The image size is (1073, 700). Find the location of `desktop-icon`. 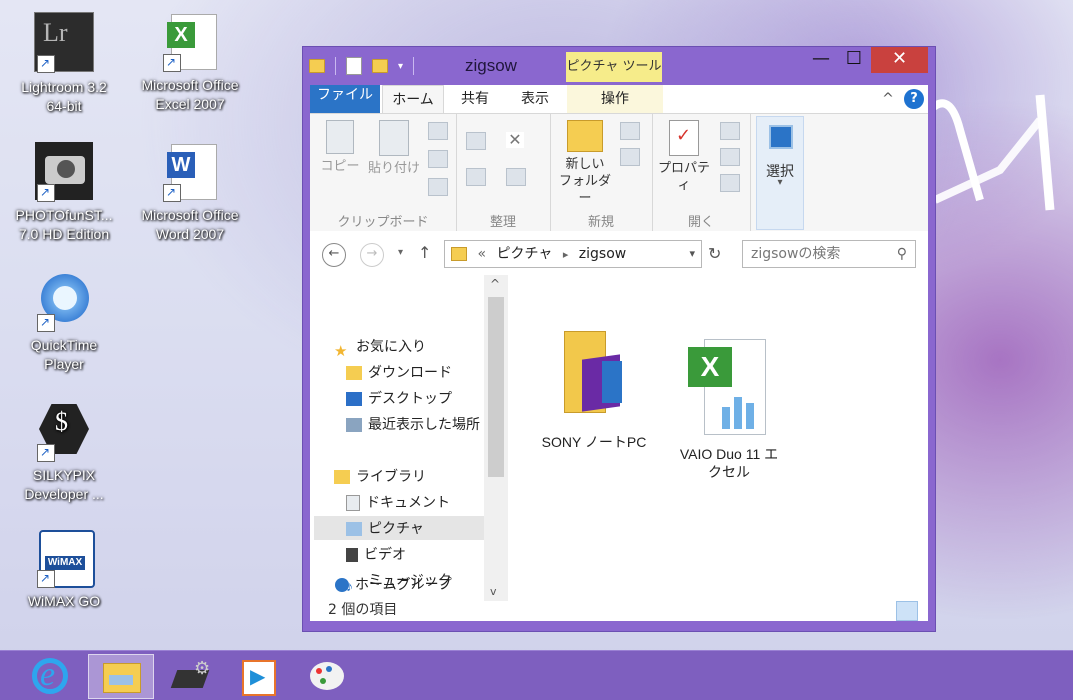

desktop-icon is located at coordinates (354, 399).